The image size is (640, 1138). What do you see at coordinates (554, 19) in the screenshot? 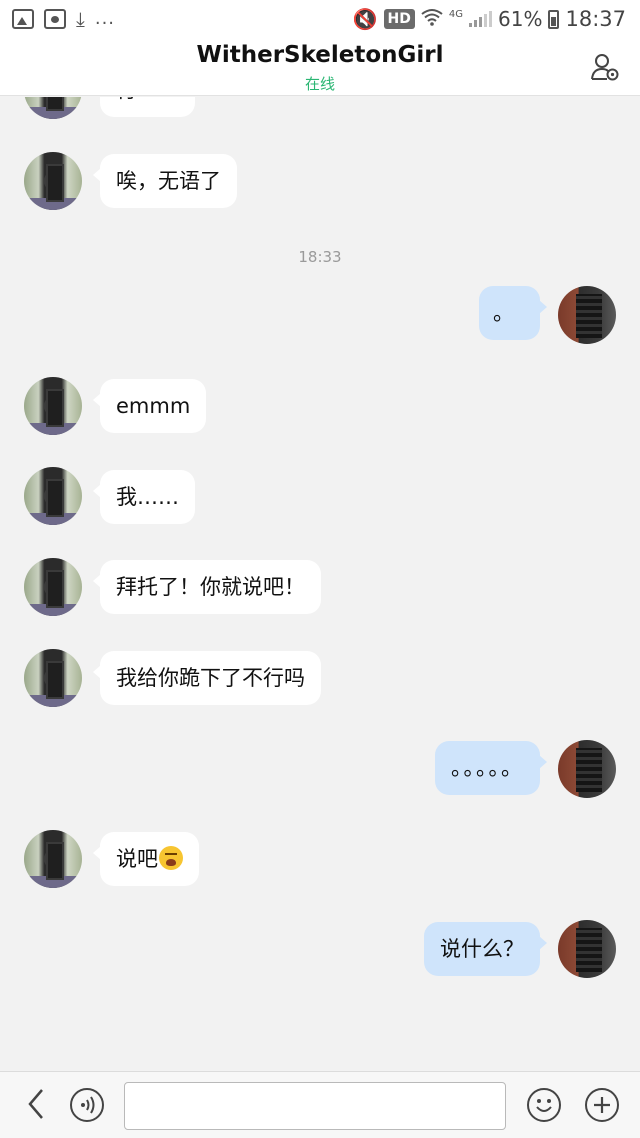
I see `battery-icon` at bounding box center [554, 19].